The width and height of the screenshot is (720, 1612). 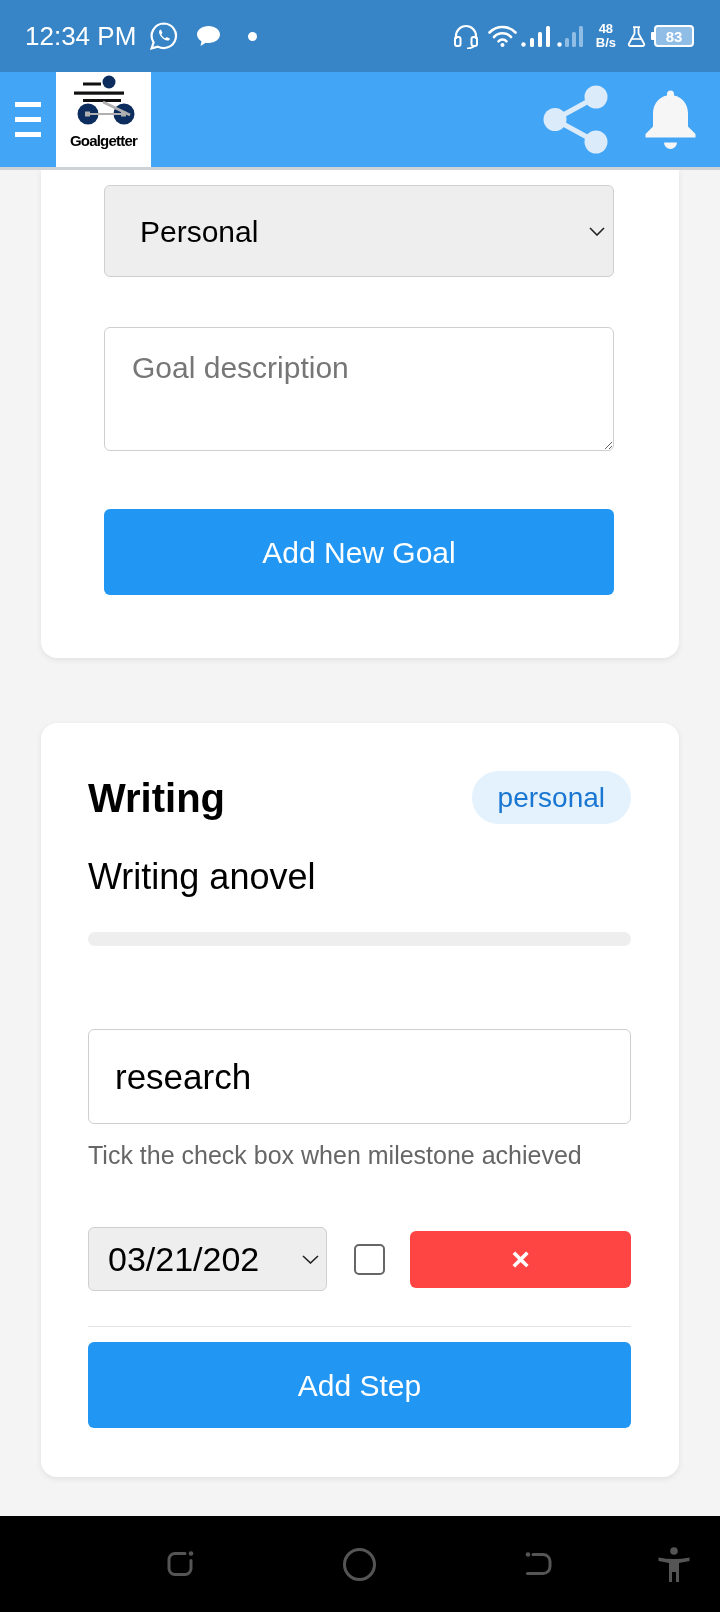 I want to click on home-button, so click(x=359, y=1564).